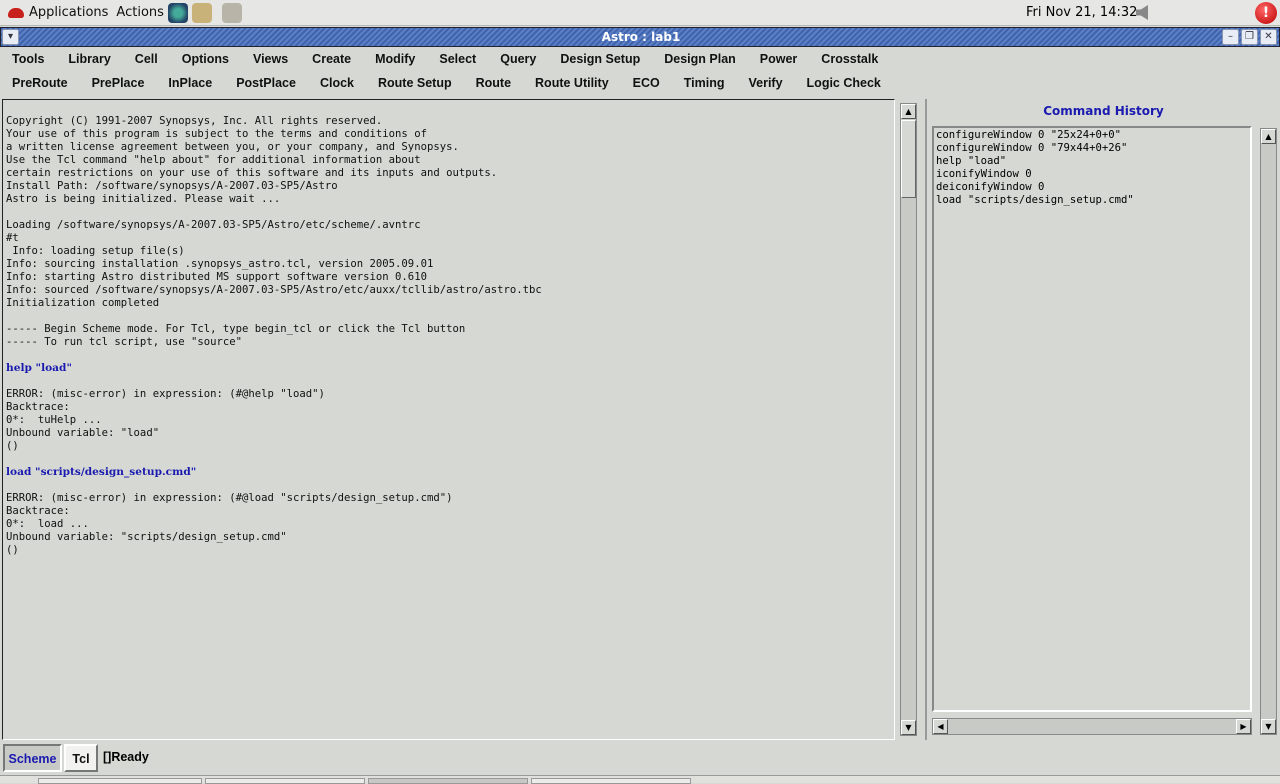 The image size is (1280, 784). I want to click on status-bar: Scheme Tcl []Ready, so click(640, 758).